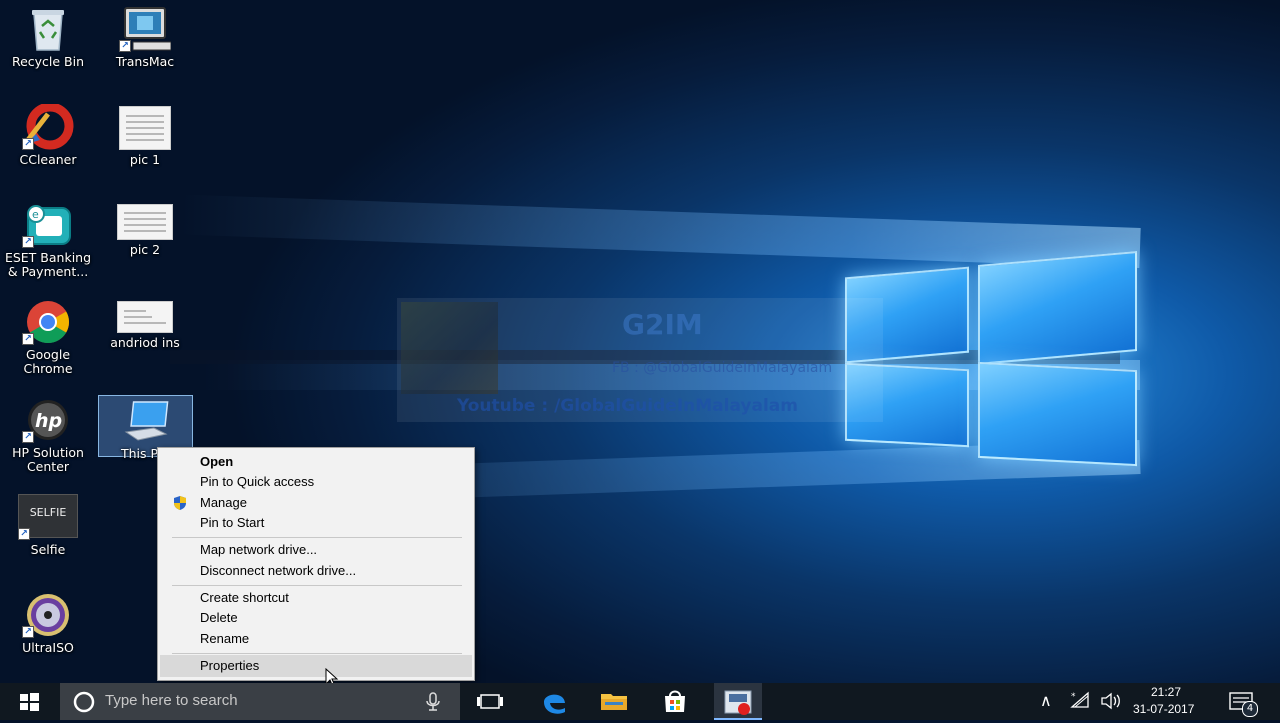 Image resolution: width=1280 pixels, height=723 pixels. I want to click on hp-logo-icon: hp ↗, so click(48, 420).